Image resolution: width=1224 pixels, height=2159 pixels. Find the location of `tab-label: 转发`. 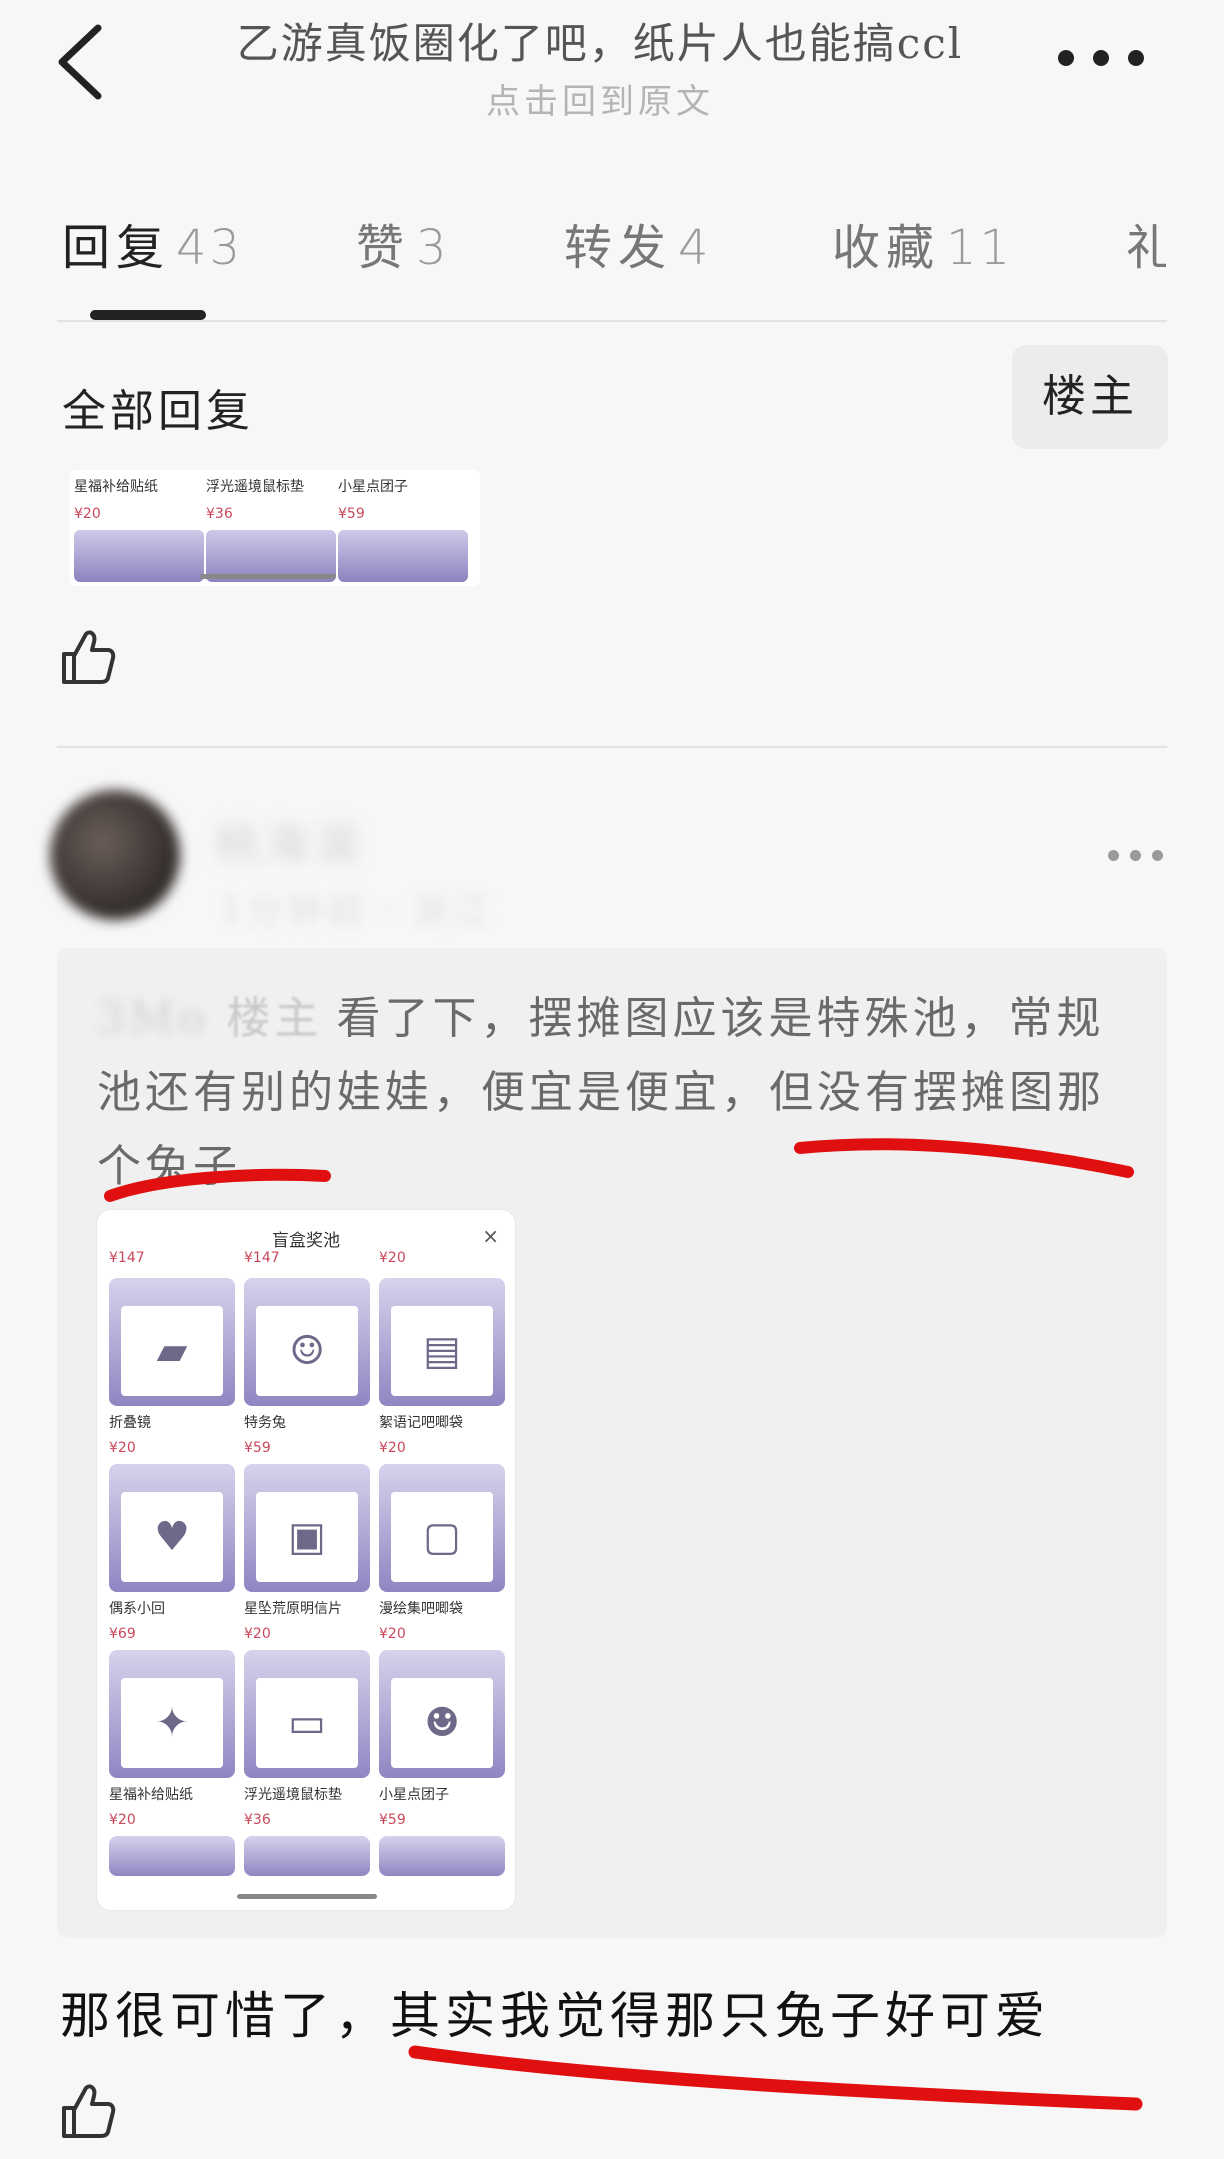

tab-label: 转发 is located at coordinates (618, 248).